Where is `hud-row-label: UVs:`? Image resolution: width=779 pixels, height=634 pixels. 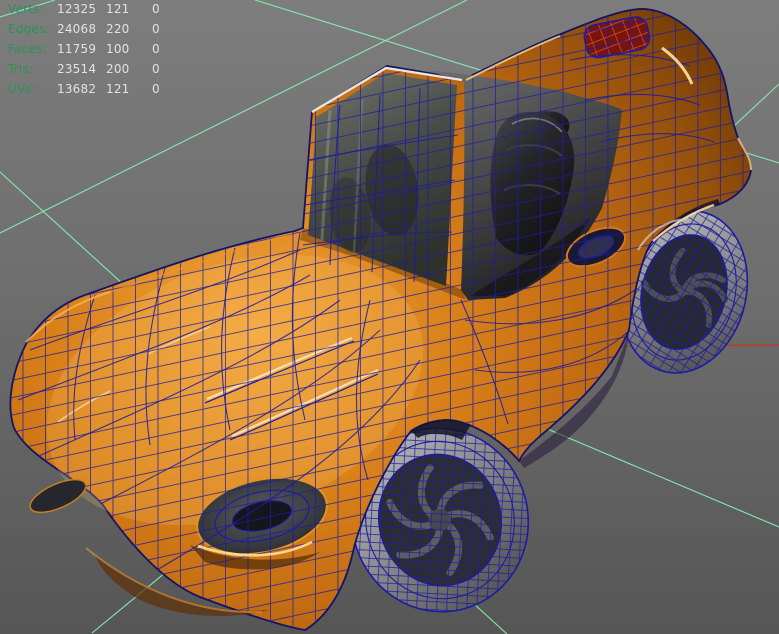
hud-row-label: UVs: is located at coordinates (22, 89).